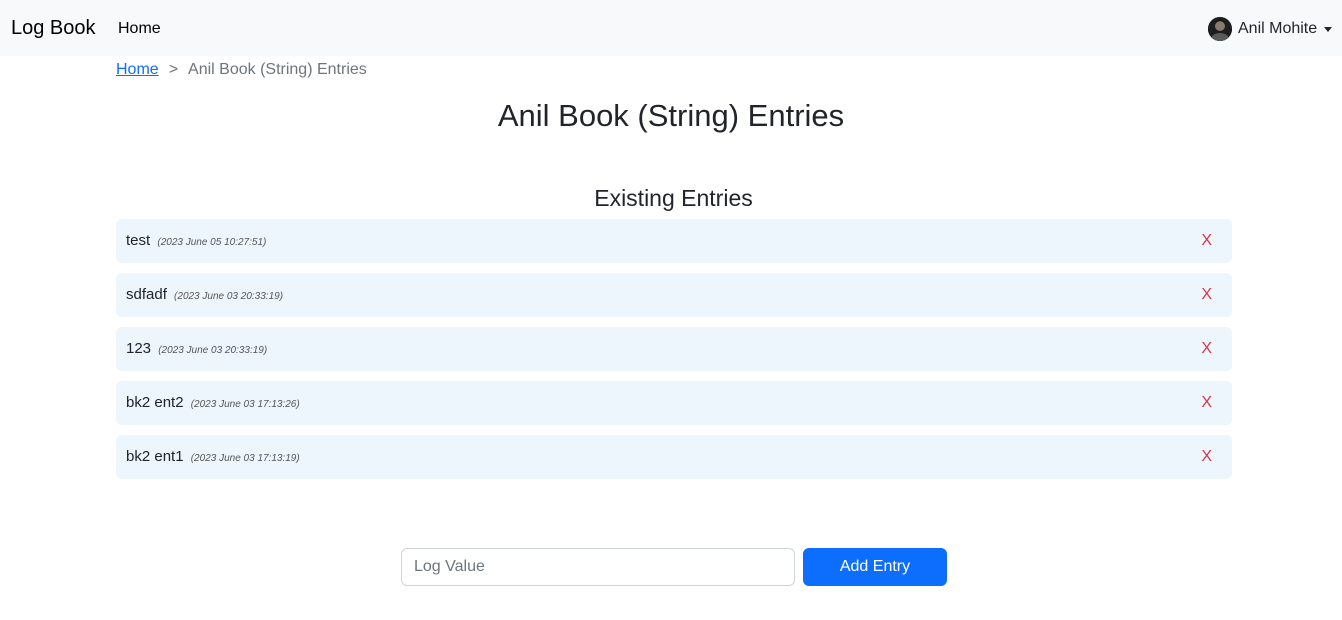 The height and width of the screenshot is (620, 1342). What do you see at coordinates (138, 240) in the screenshot?
I see `entry-value: test` at bounding box center [138, 240].